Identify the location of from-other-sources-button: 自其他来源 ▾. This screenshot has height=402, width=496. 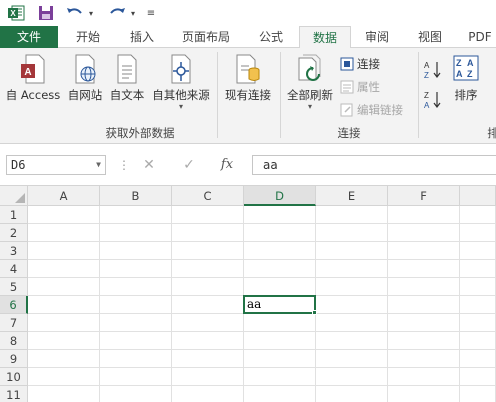
(181, 82).